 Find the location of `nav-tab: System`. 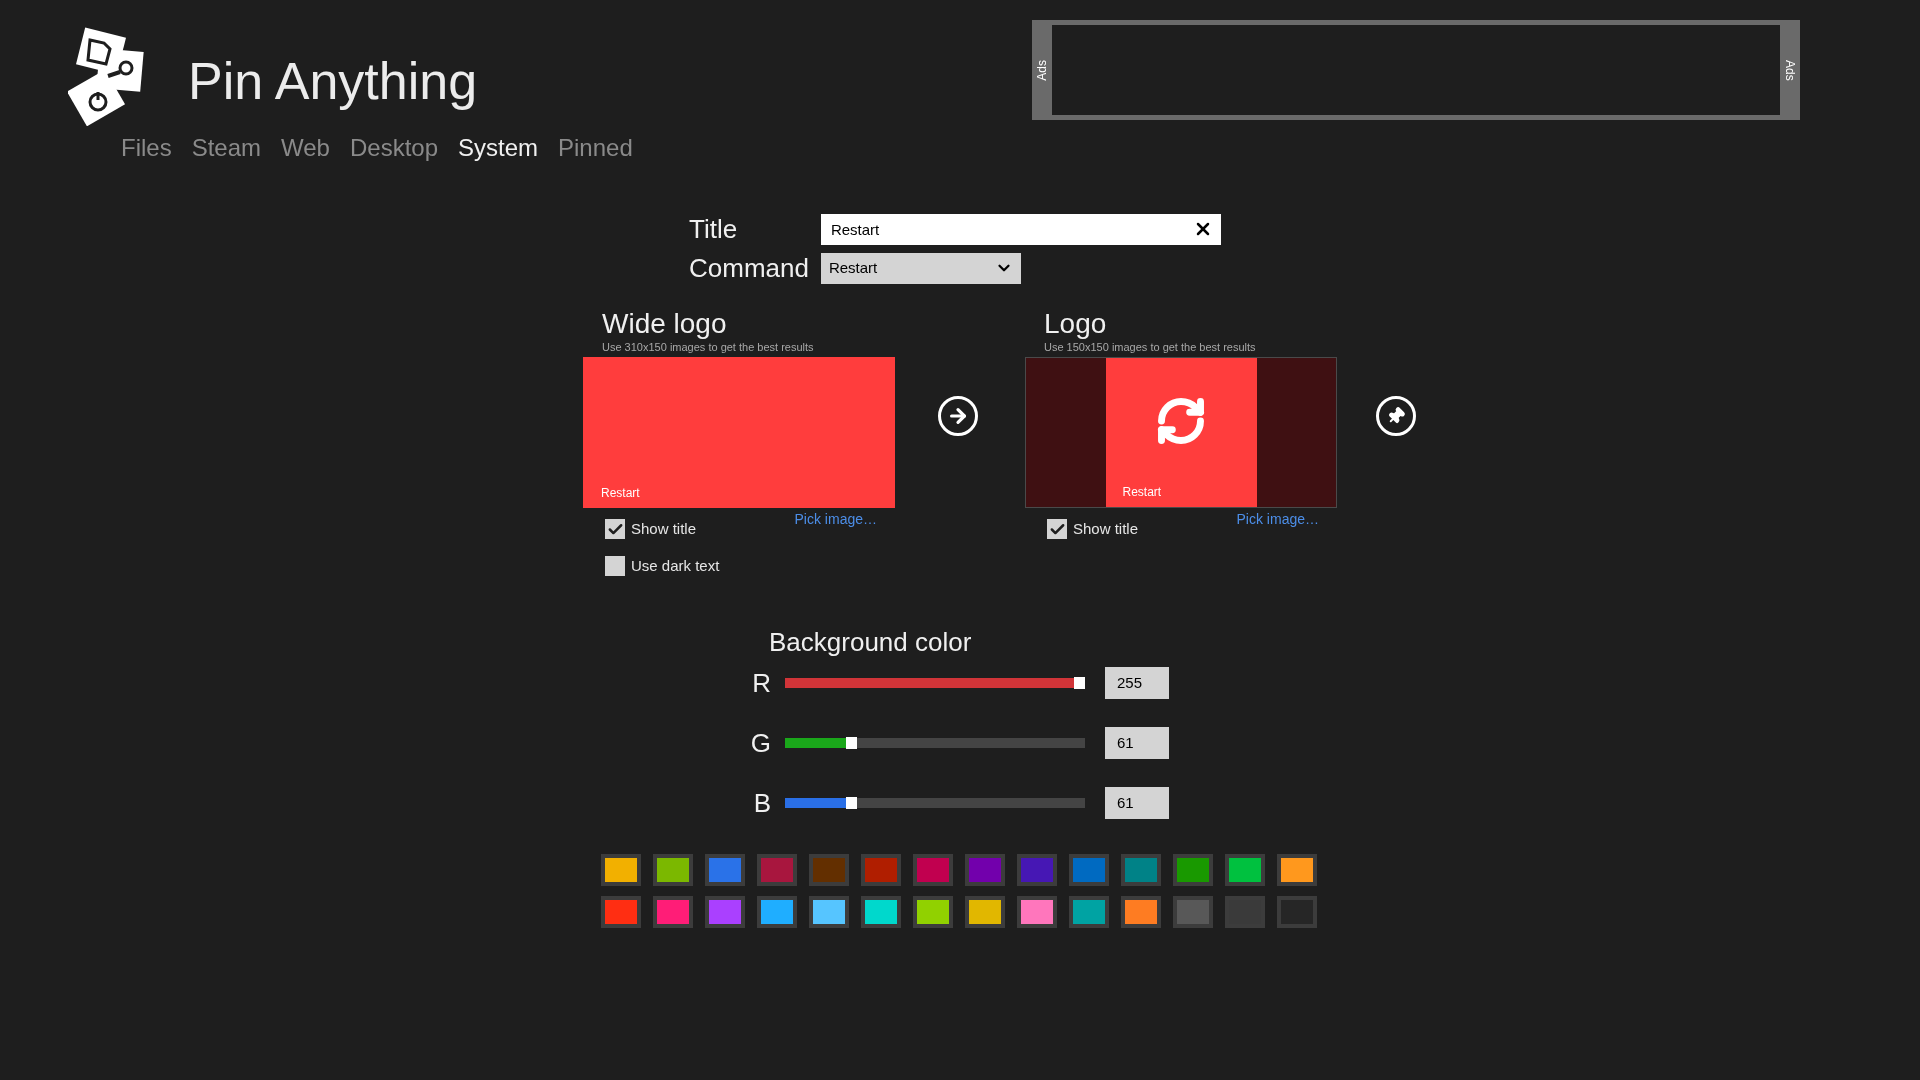

nav-tab: System is located at coordinates (498, 148).